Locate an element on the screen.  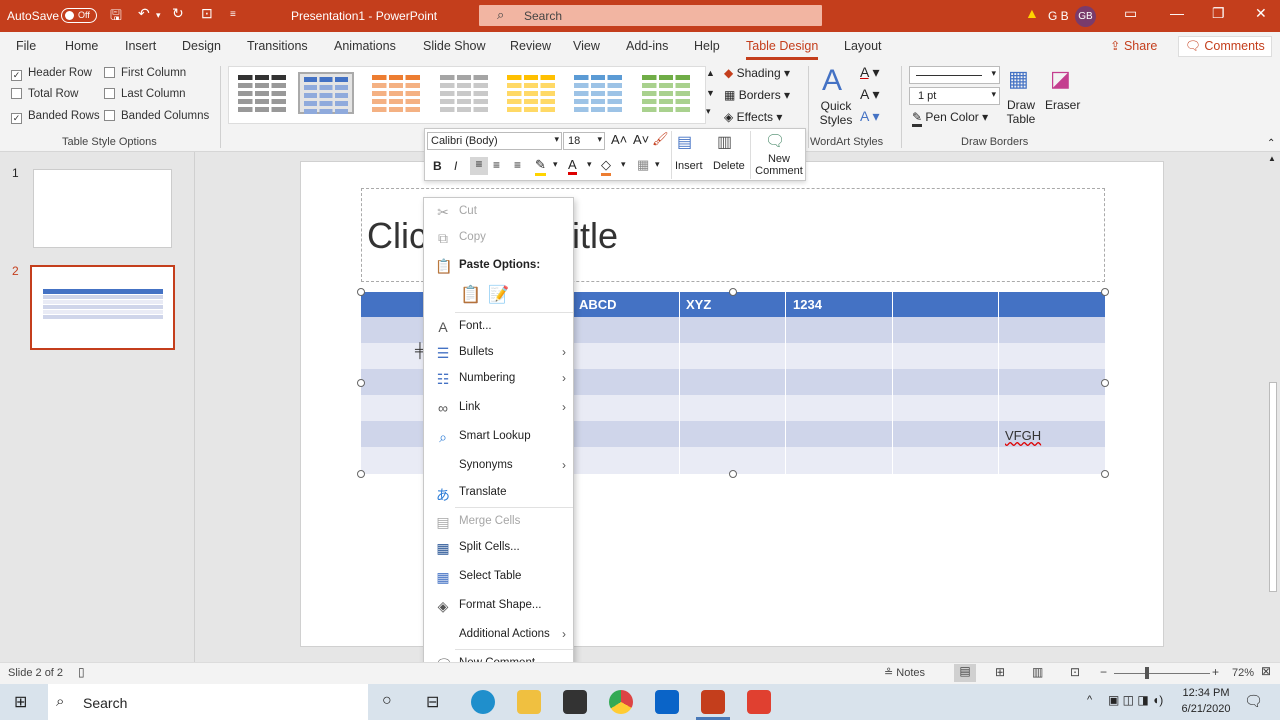
tab-file: File is located at coordinates (26, 46).